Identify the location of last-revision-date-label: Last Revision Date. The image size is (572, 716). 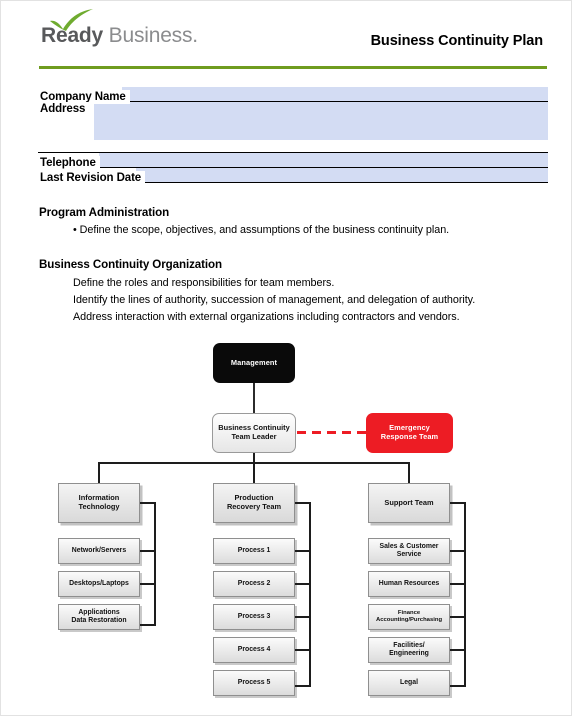
(92, 178).